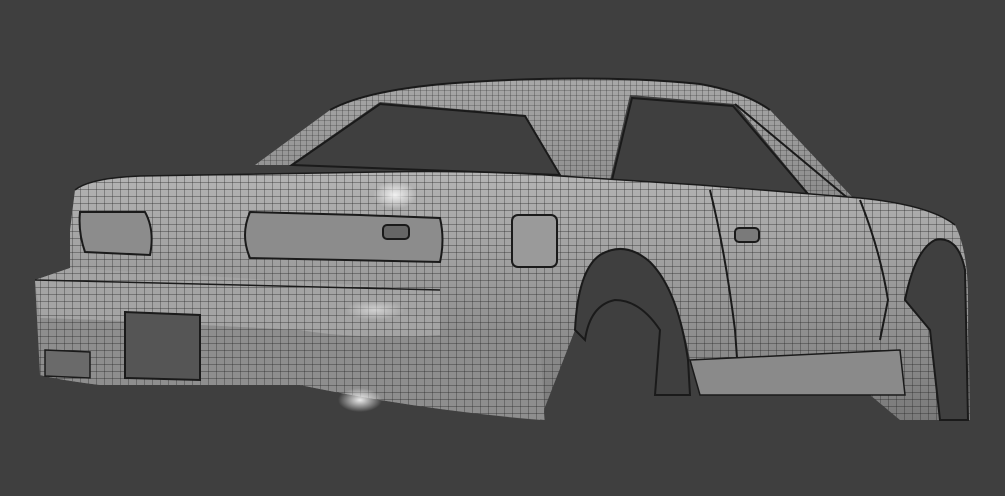 The width and height of the screenshot is (1005, 496). I want to click on trunk-highlight, so click(375, 310).